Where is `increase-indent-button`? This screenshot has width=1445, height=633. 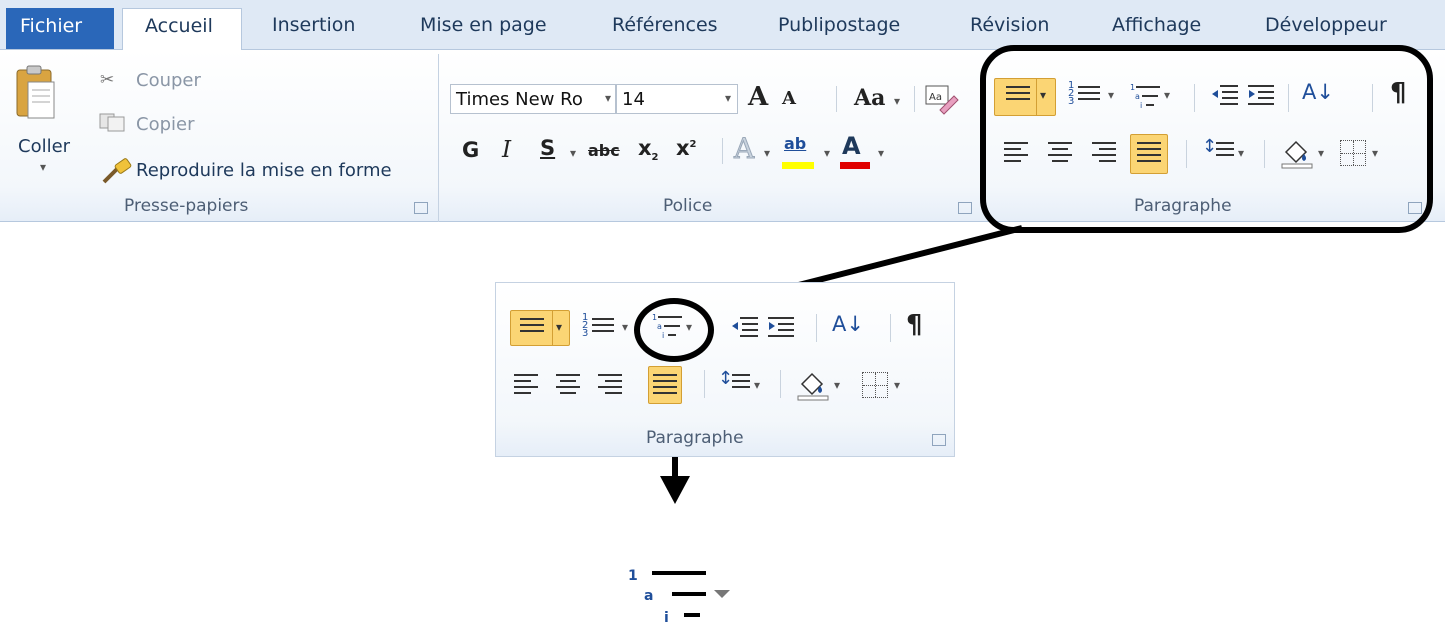 increase-indent-button is located at coordinates (781, 329).